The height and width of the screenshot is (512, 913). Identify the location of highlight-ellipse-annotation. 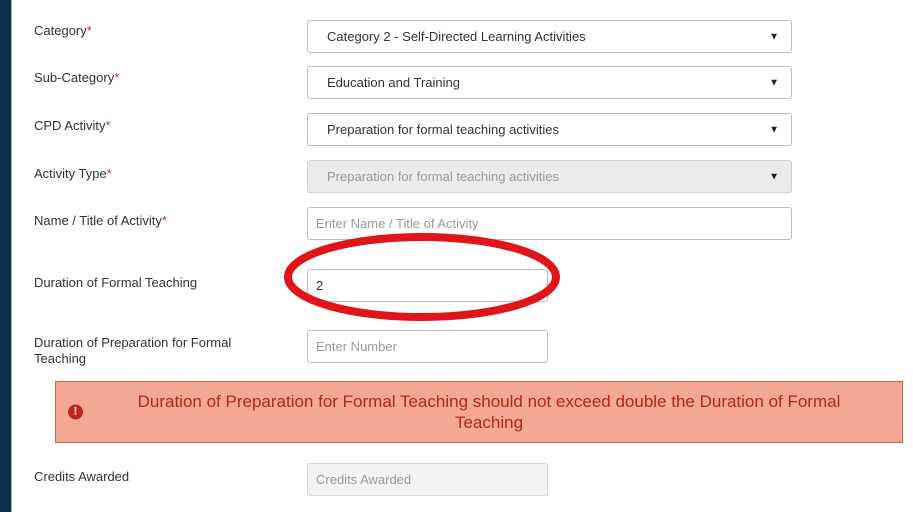
(422, 277).